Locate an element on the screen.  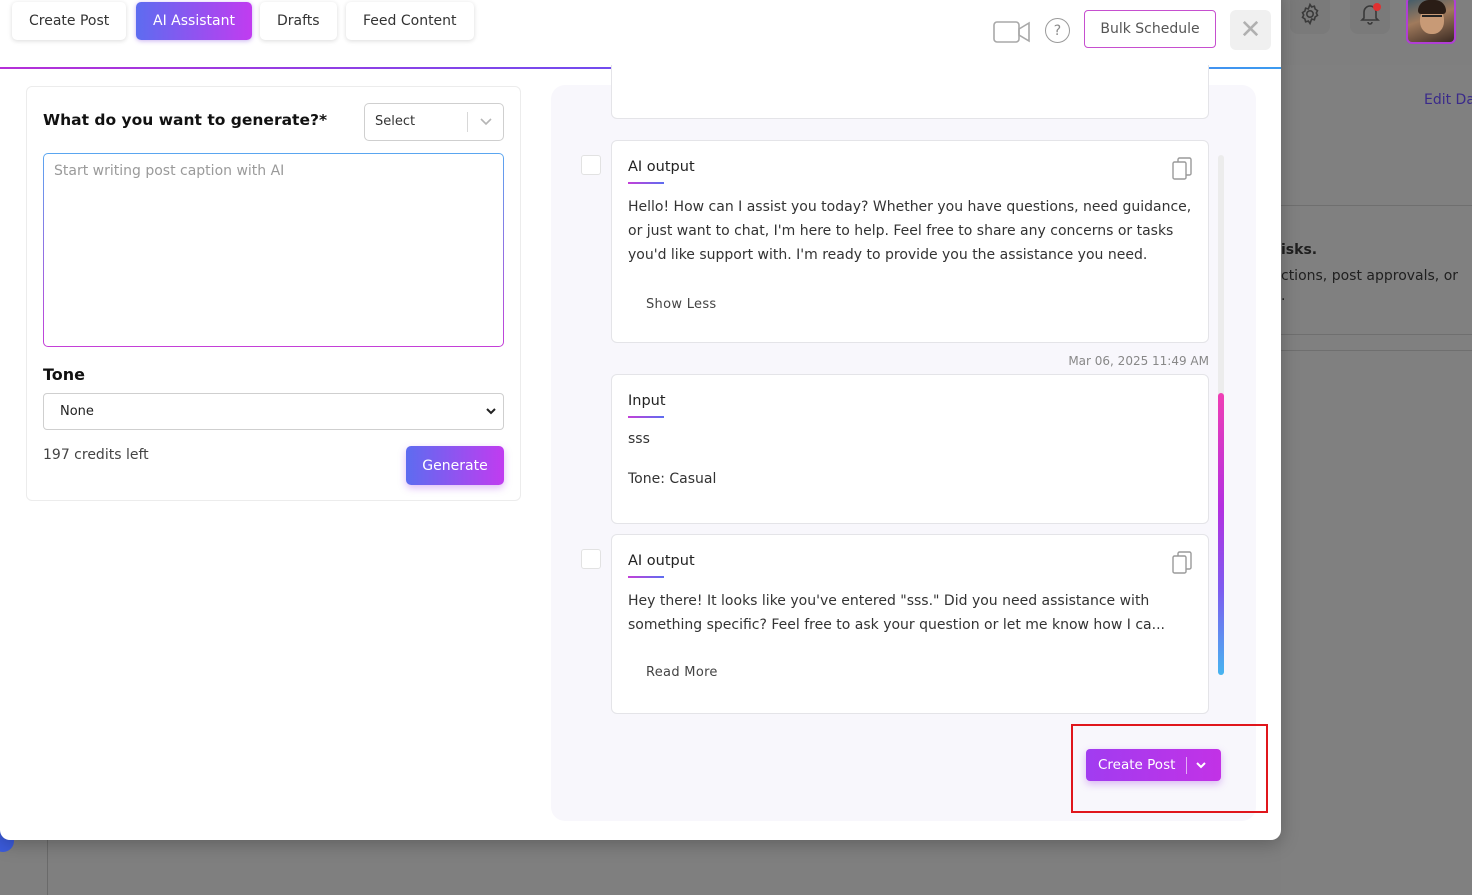
user-avatar is located at coordinates (1431, 22).